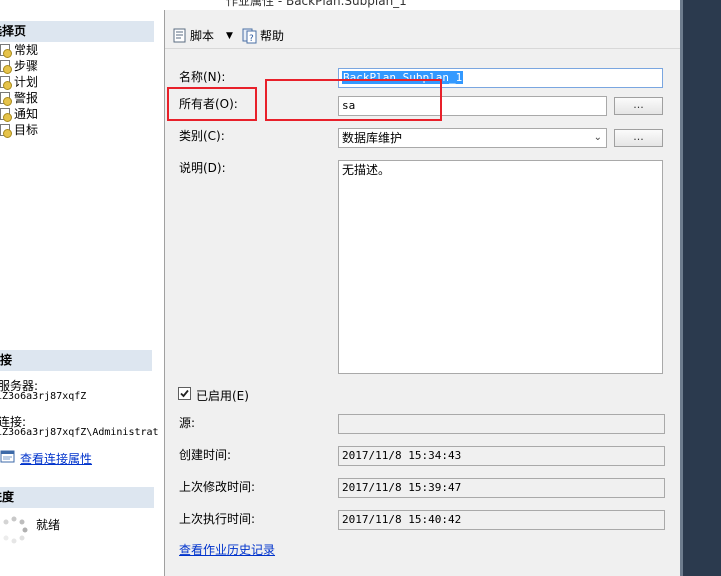 This screenshot has height=576, width=721. I want to click on page-item-label: 警报, so click(26, 98).